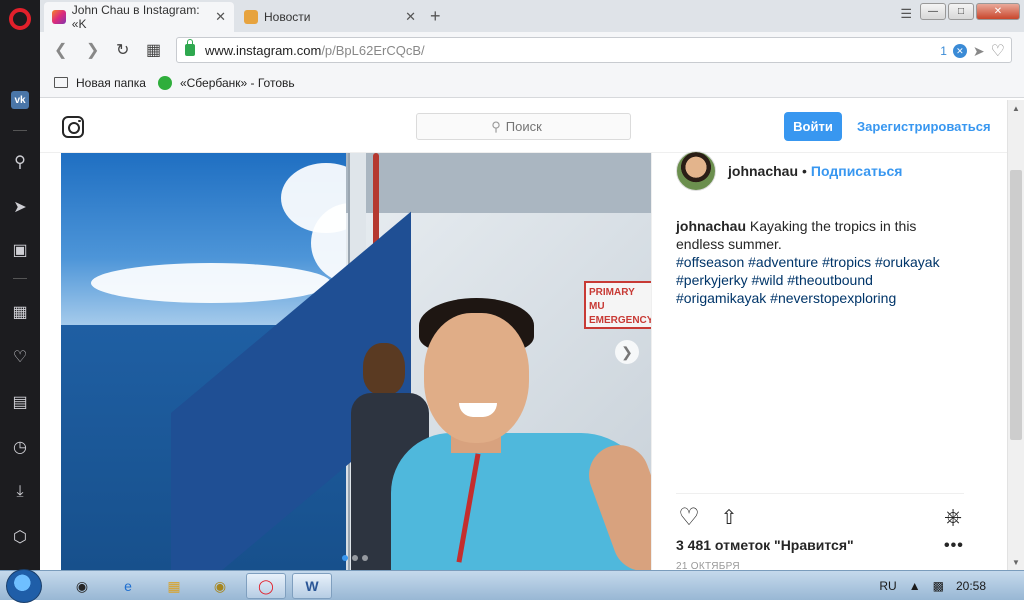 This screenshot has width=1024, height=603. Describe the element at coordinates (998, 51) in the screenshot. I see `bookmark-heart-icon: ♡` at that location.